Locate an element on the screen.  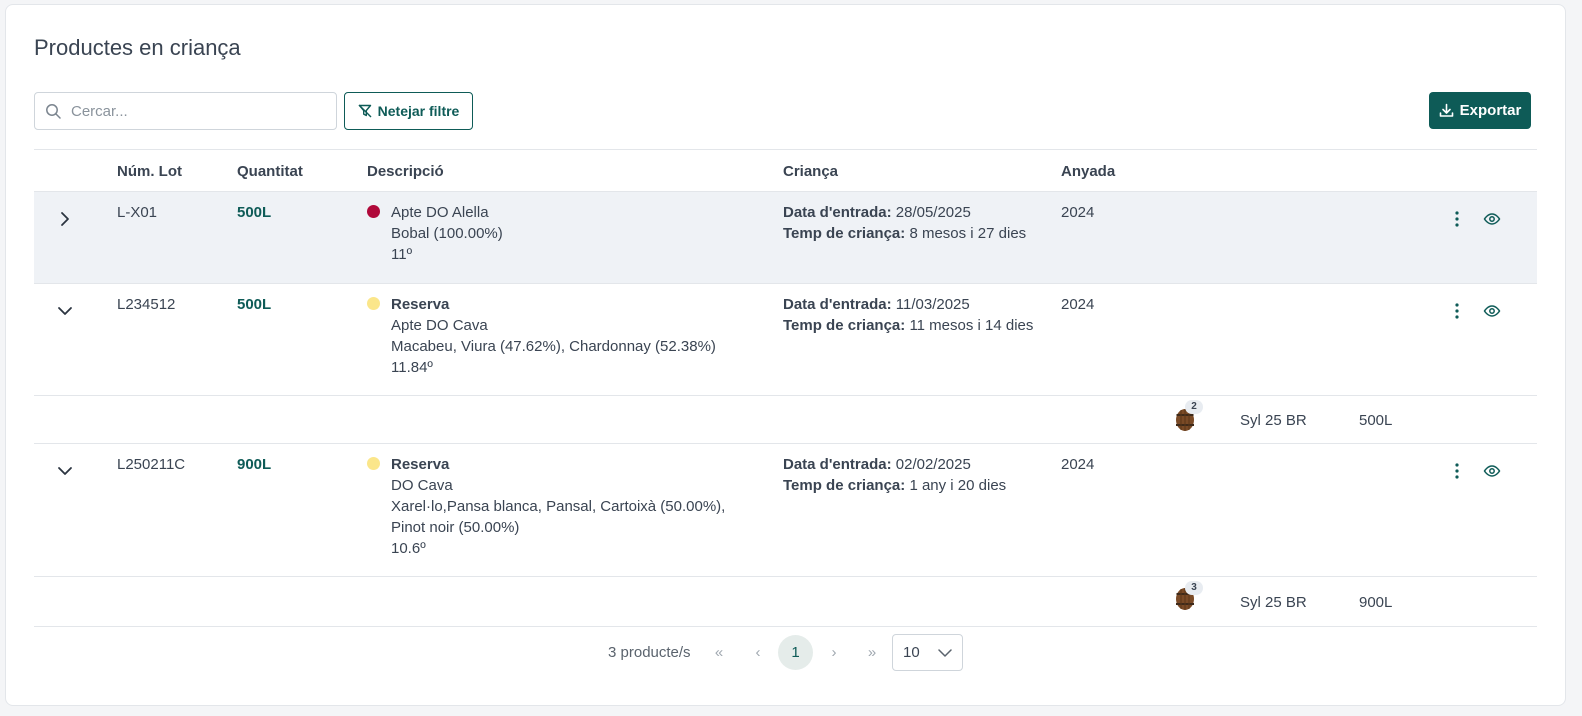
entry-date-value: 02/02/2025 is located at coordinates (933, 464).